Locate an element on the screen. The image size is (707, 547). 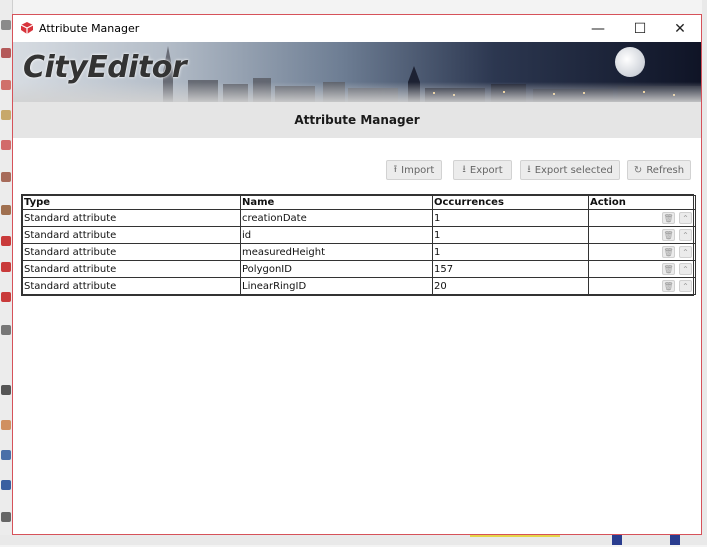
table-row: Standard attribute PolygonID 157 🗑 ⌃ is located at coordinates (359, 269).